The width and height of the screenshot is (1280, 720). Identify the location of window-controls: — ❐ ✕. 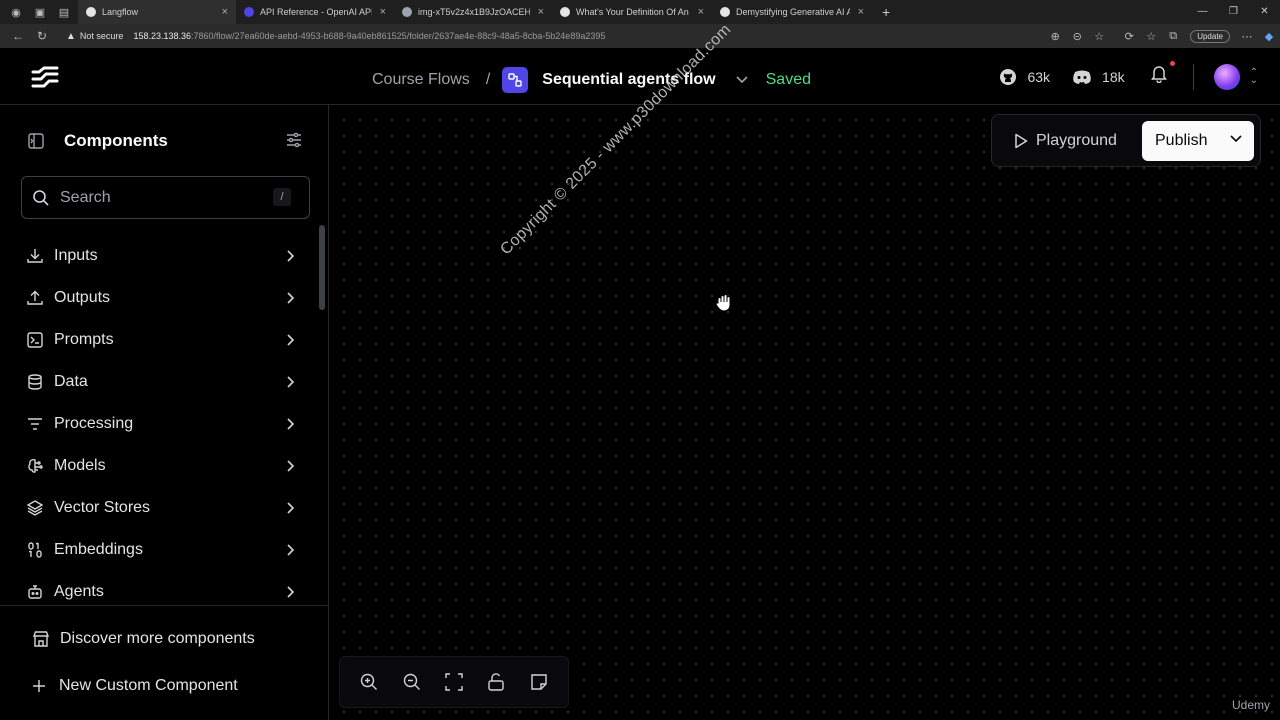
(1233, 12).